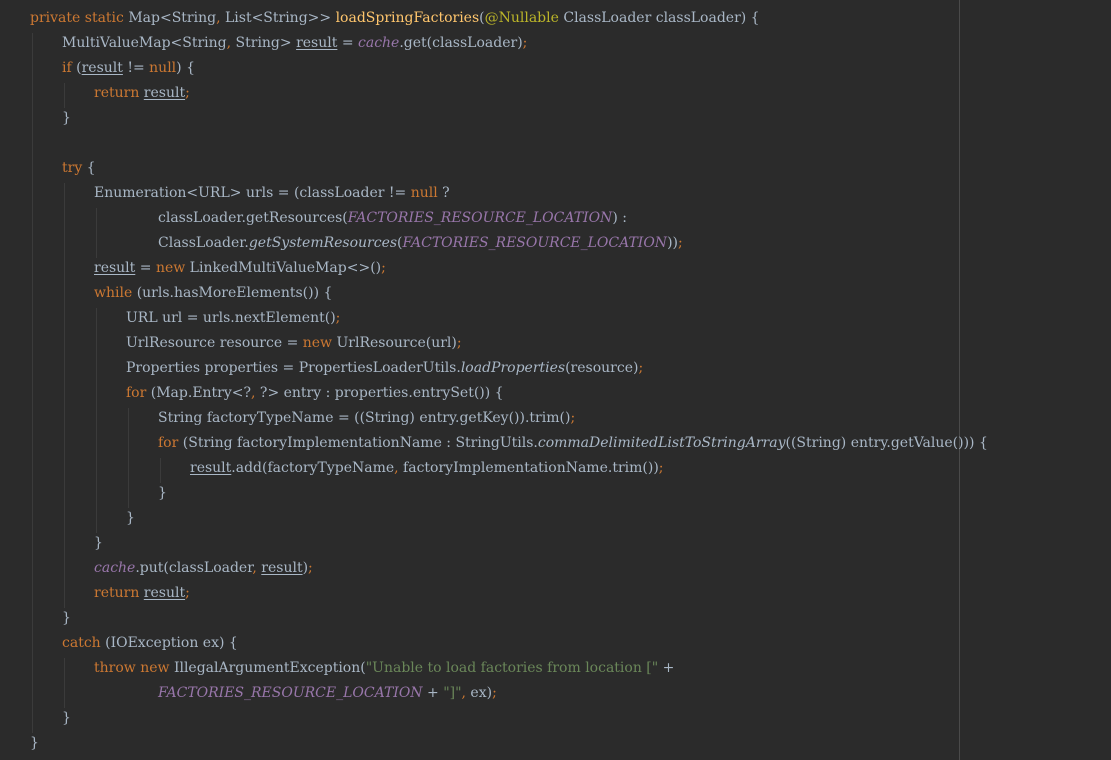  What do you see at coordinates (79, 170) in the screenshot?
I see `code-line: try {` at bounding box center [79, 170].